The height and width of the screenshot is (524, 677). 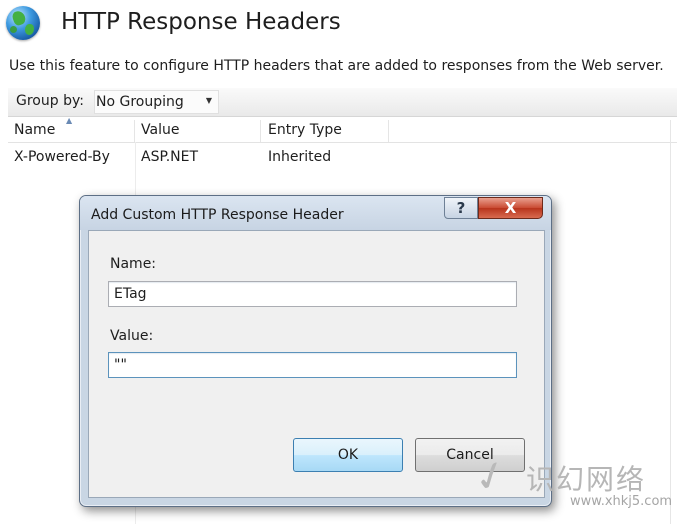 What do you see at coordinates (621, 501) in the screenshot?
I see `watermark-url: www.xhkj5.com` at bounding box center [621, 501].